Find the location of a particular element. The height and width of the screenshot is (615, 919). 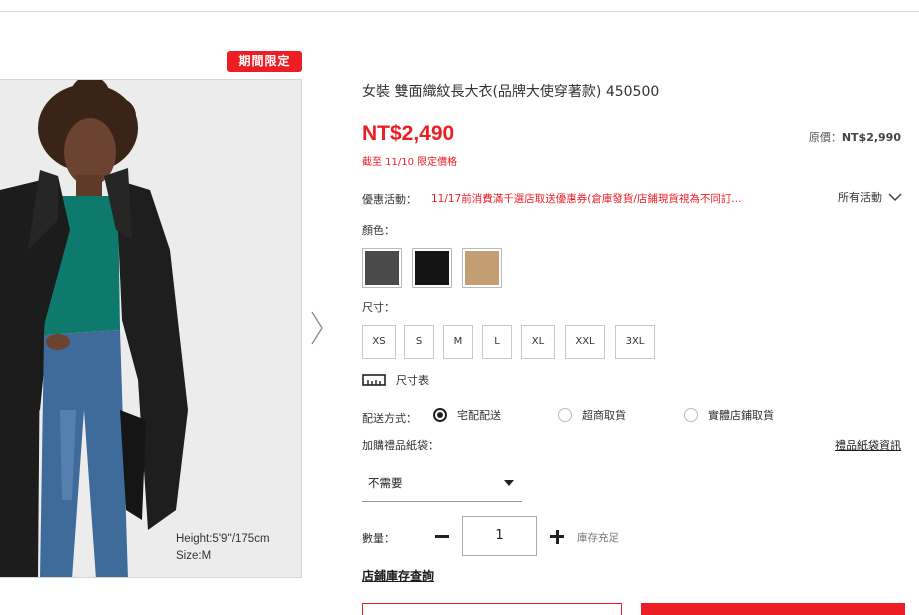

size-option-m: M is located at coordinates (458, 342).